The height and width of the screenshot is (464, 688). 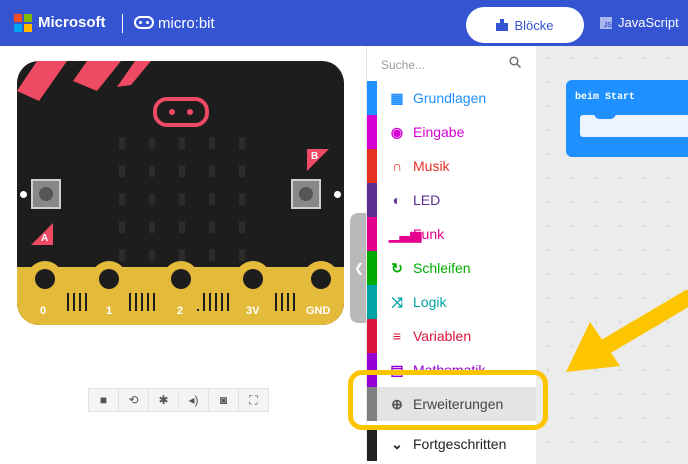 What do you see at coordinates (133, 400) in the screenshot?
I see `restart-icon: ⟲` at bounding box center [133, 400].